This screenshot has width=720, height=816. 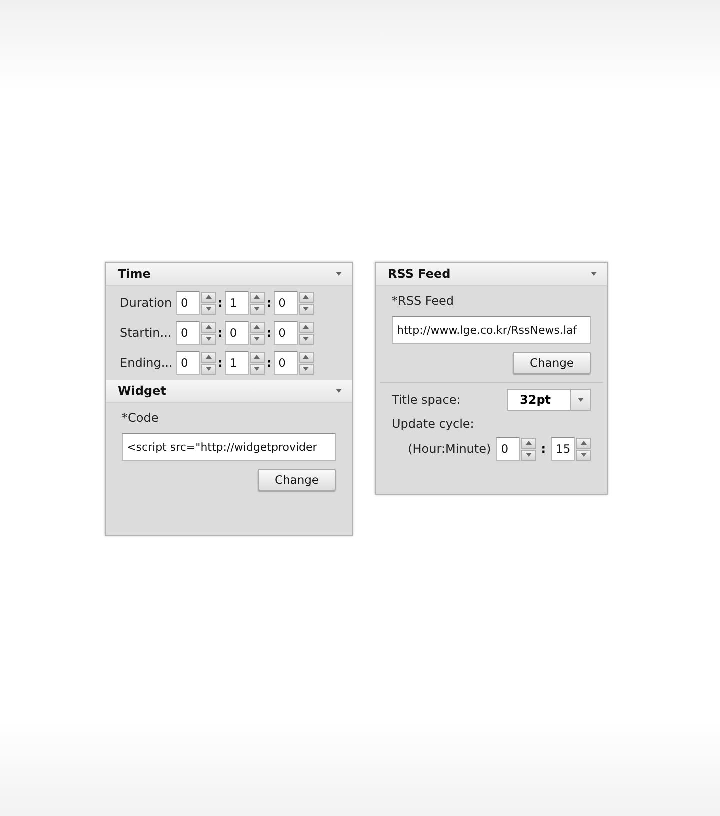 I want to click on title-space-dropdown: 32pt, so click(x=549, y=400).